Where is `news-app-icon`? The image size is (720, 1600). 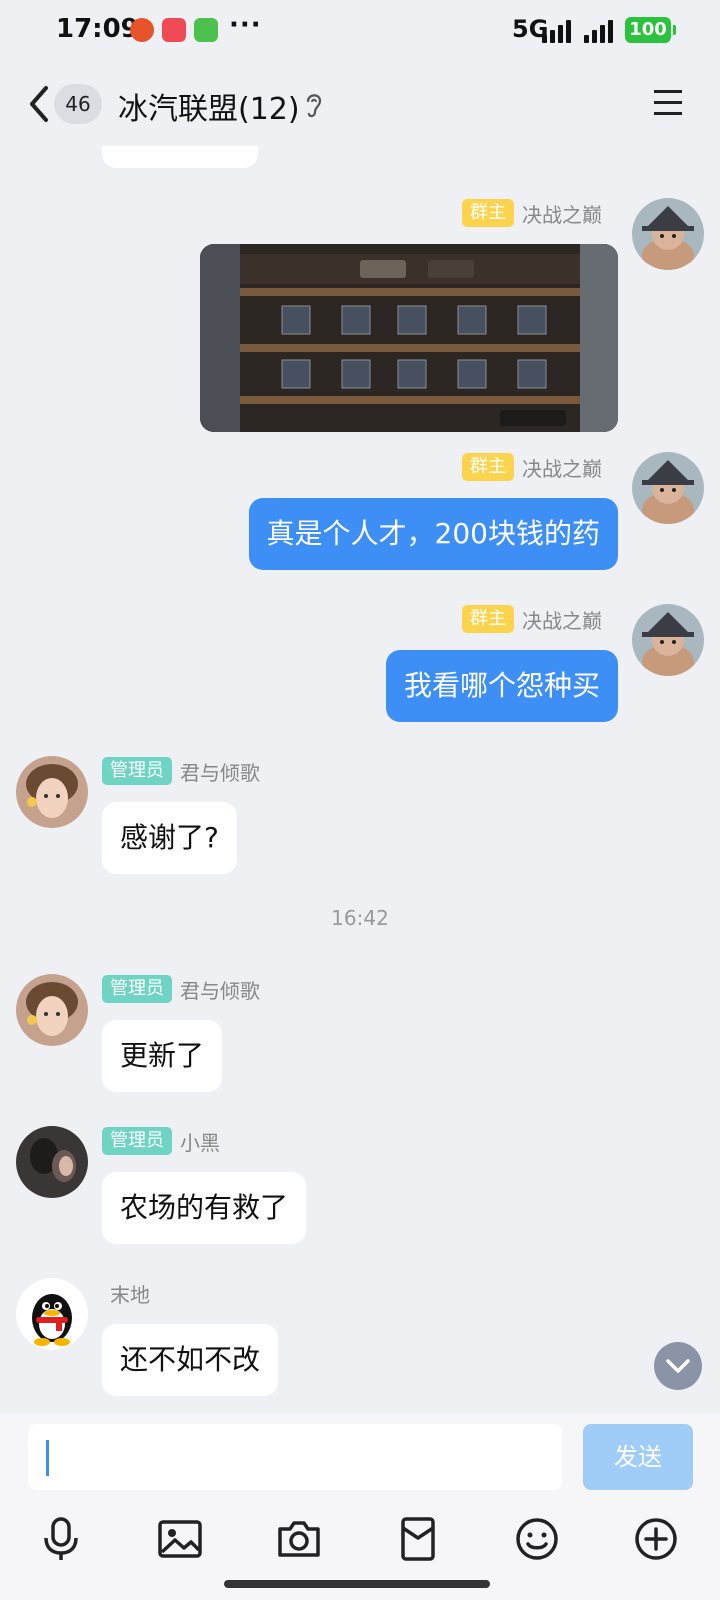
news-app-icon is located at coordinates (174, 30).